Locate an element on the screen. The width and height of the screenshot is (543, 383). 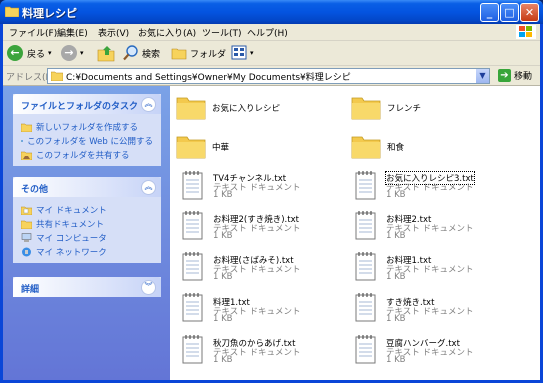
views-button: ▾ is located at coordinates (242, 53).